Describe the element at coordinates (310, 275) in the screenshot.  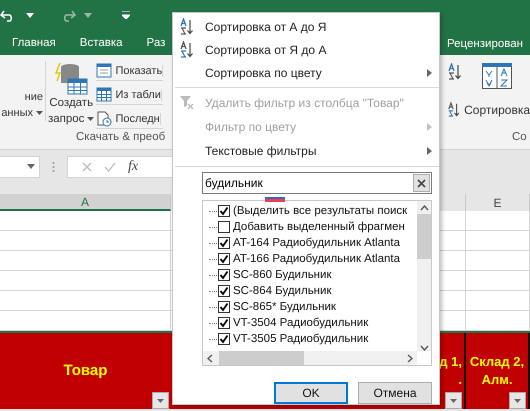
I see `list-item: SC-860 Будильник` at that location.